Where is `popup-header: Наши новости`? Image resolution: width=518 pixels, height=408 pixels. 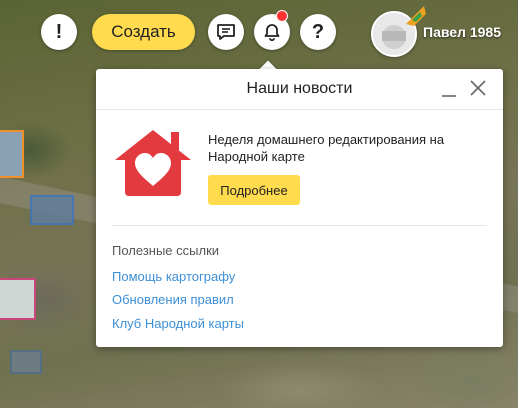
popup-header: Наши новости is located at coordinates (299, 89).